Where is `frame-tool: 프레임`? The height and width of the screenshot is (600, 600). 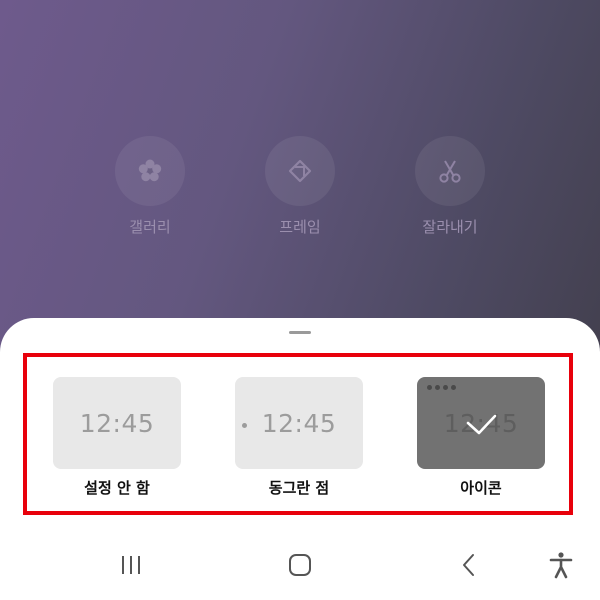
frame-tool: 프레임 is located at coordinates (300, 186).